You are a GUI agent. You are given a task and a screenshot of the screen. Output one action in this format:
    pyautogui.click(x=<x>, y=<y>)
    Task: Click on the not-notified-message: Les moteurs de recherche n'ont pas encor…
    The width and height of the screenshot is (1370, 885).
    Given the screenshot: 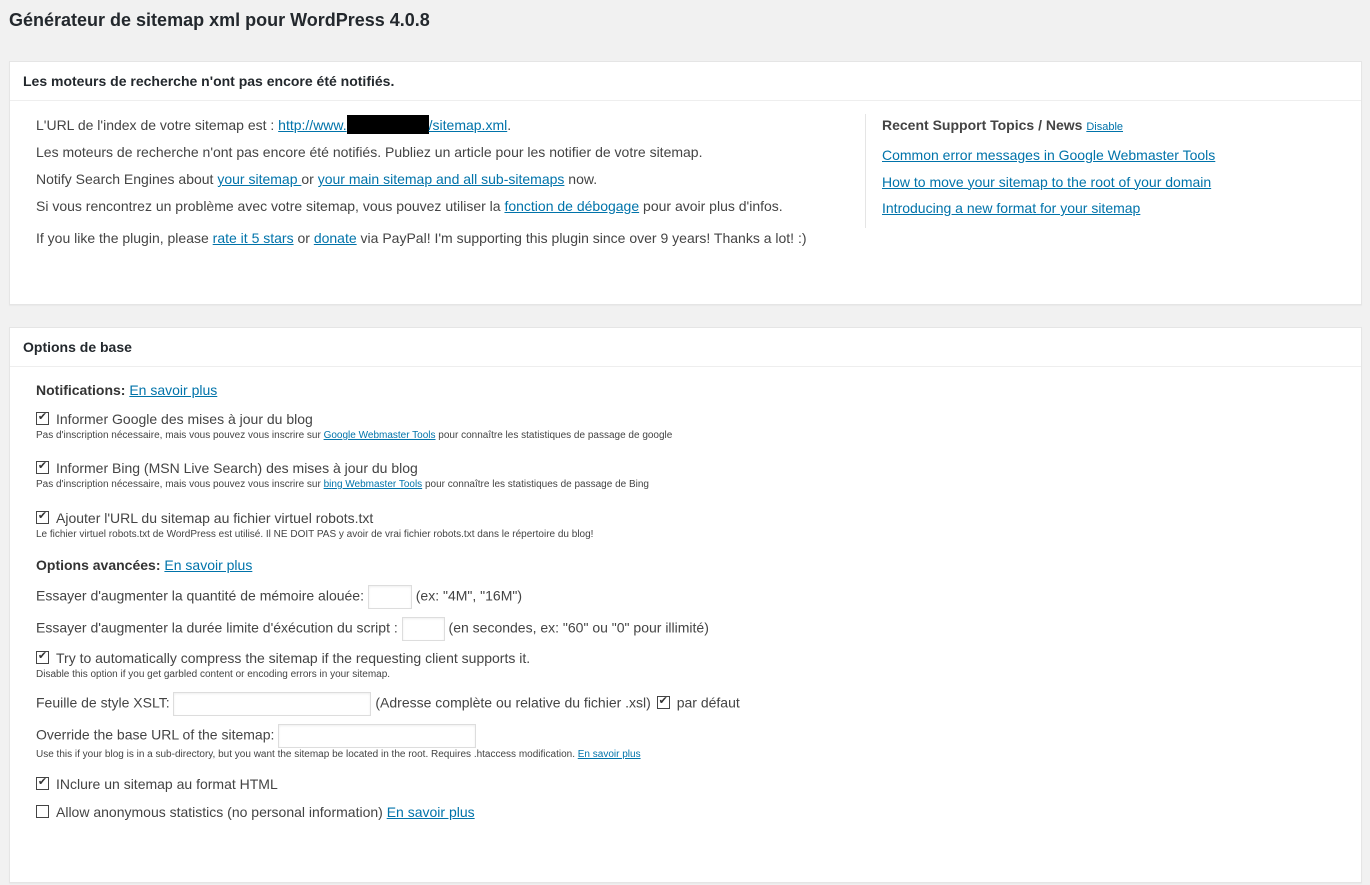 What is the action you would take?
    pyautogui.click(x=369, y=152)
    